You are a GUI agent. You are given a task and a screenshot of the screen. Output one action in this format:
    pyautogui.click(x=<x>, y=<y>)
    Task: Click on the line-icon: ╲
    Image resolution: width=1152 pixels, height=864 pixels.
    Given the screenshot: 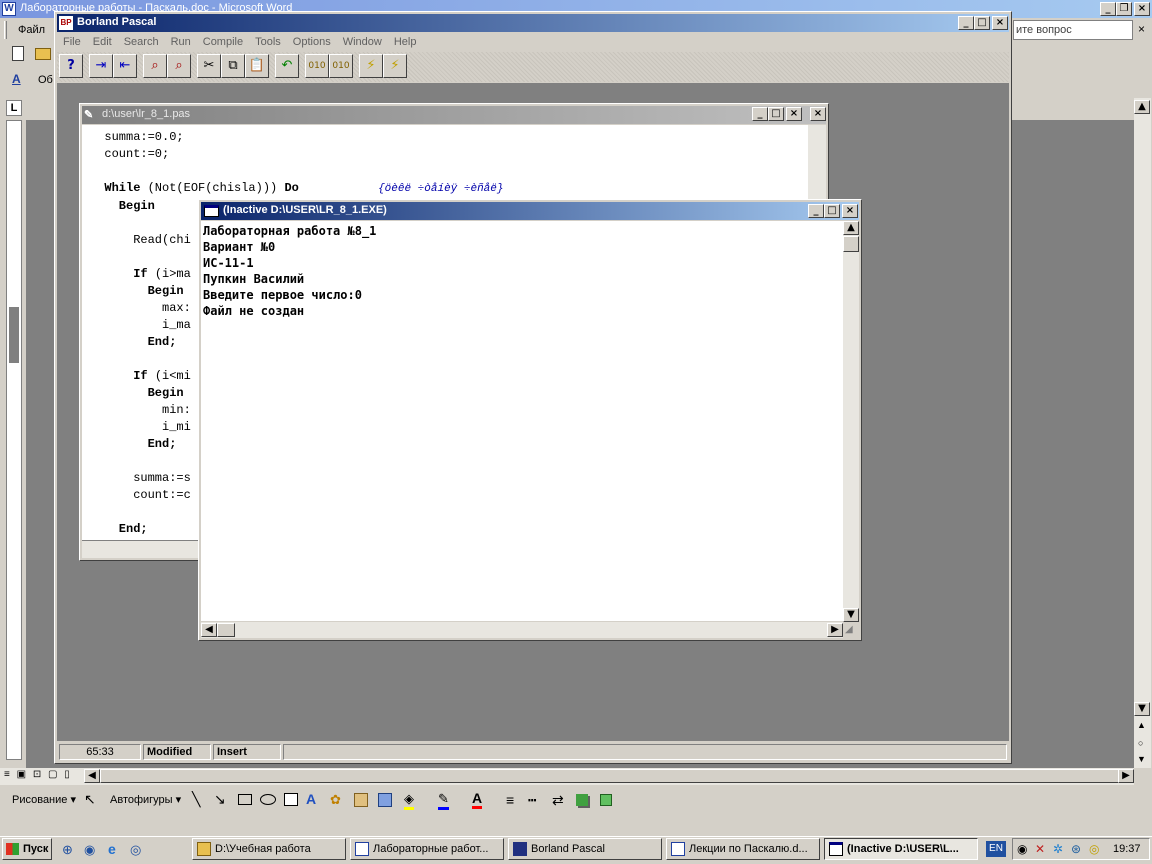 What is the action you would take?
    pyautogui.click(x=196, y=799)
    